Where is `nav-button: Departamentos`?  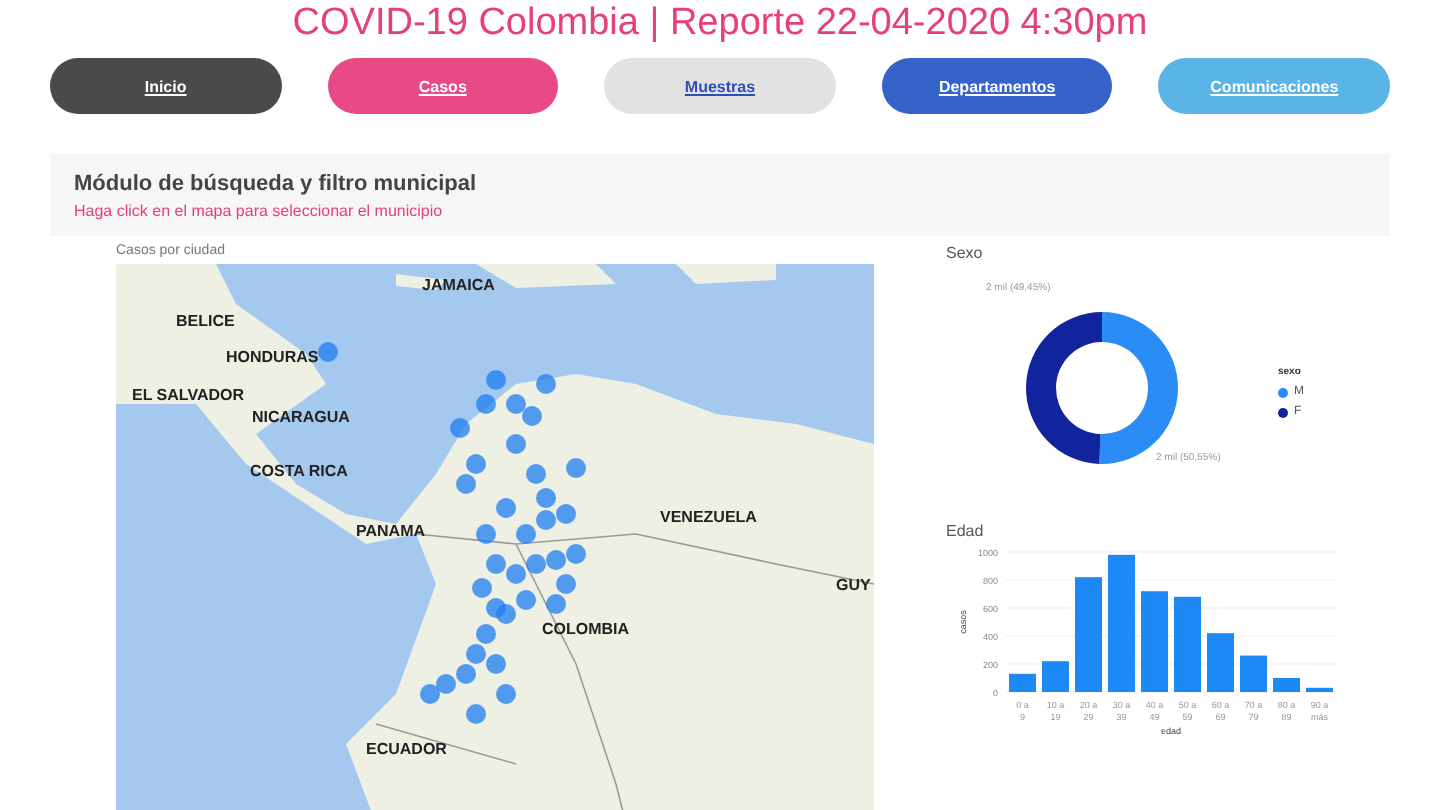
nav-button: Departamentos is located at coordinates (997, 86).